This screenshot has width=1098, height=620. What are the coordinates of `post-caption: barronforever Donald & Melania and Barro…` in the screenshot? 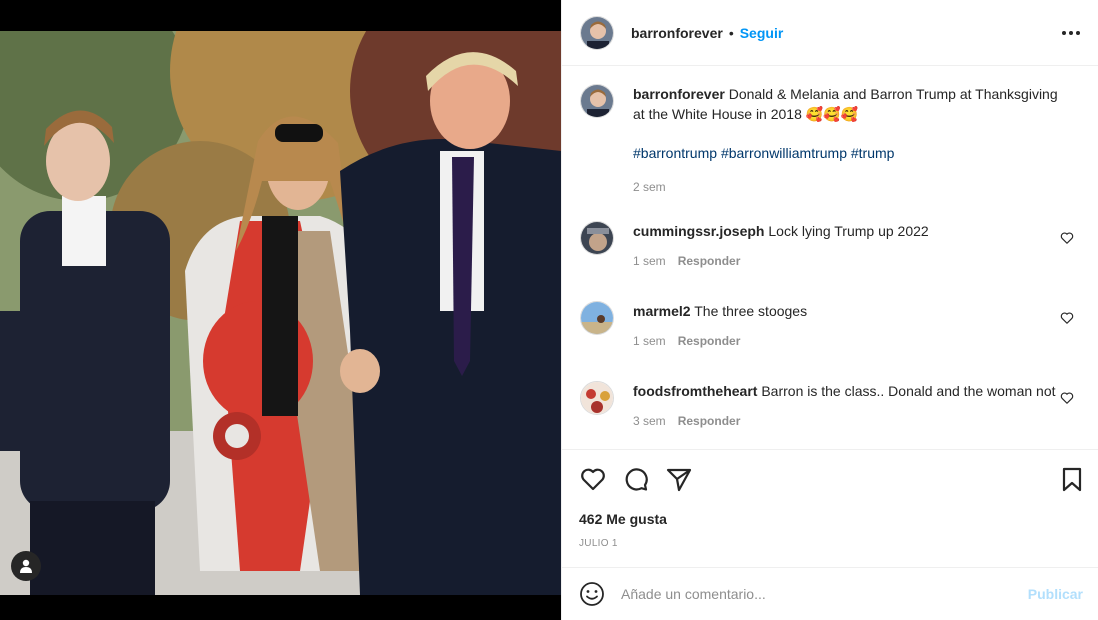 It's located at (830, 144).